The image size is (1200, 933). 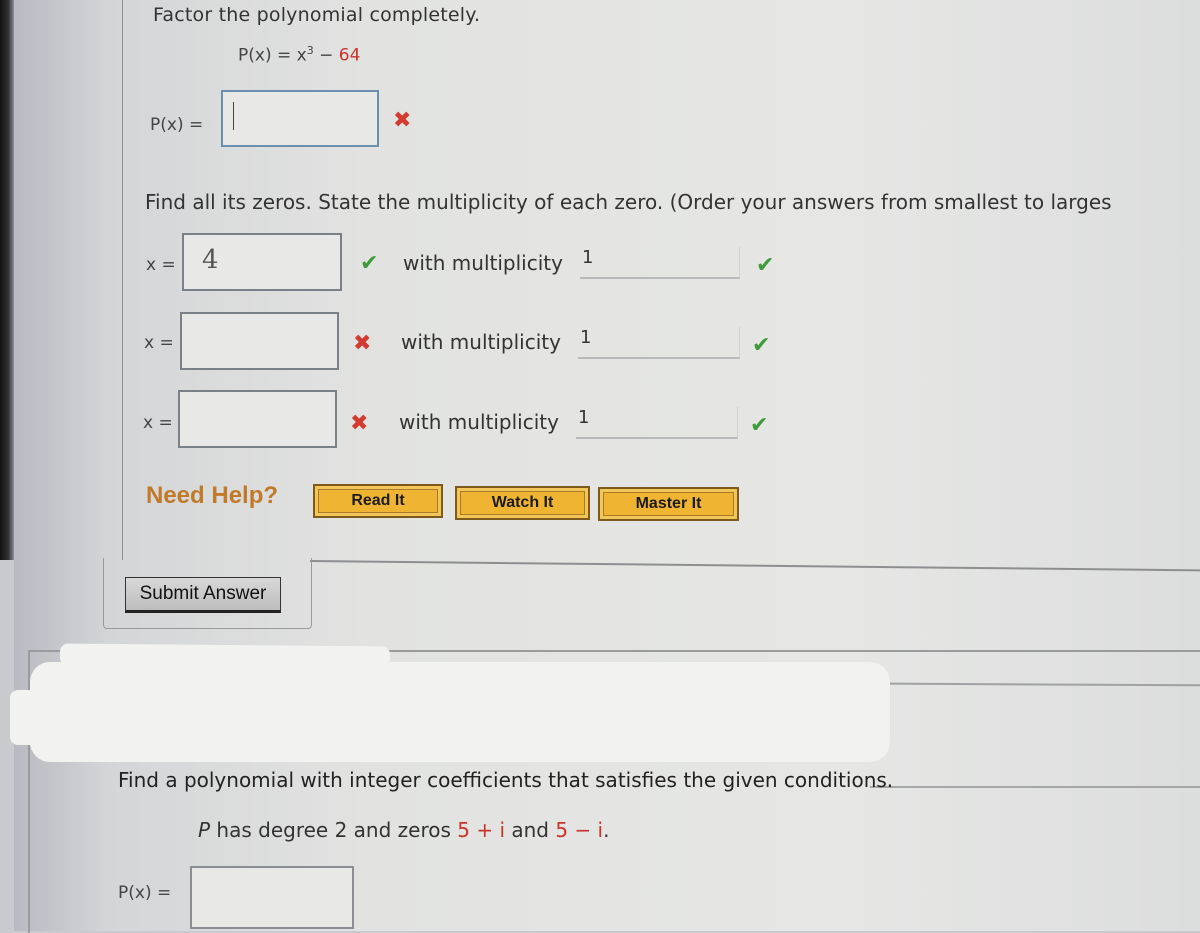 What do you see at coordinates (659, 343) in the screenshot?
I see `zero-row-2-mult-input: 1` at bounding box center [659, 343].